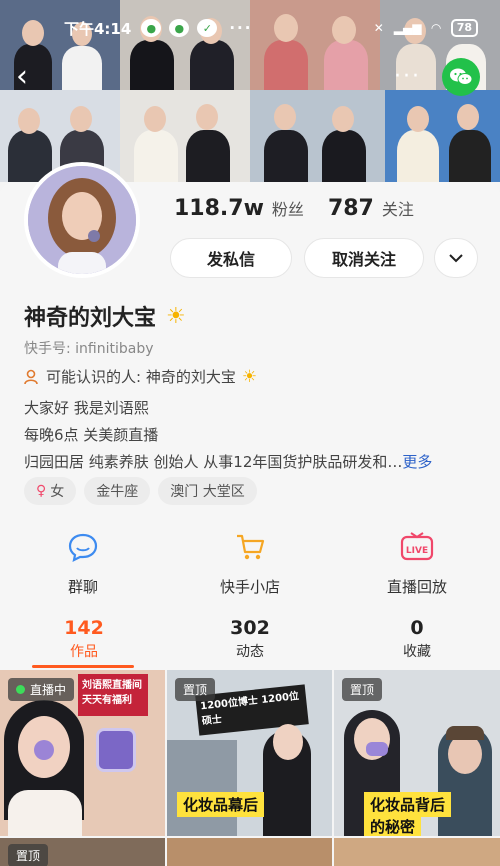 This screenshot has height=866, width=500. What do you see at coordinates (249, 753) in the screenshot?
I see `video-thumbnail-pinned: 1200位博士 1200位硕士 化妆品幕后 置顶` at bounding box center [249, 753].